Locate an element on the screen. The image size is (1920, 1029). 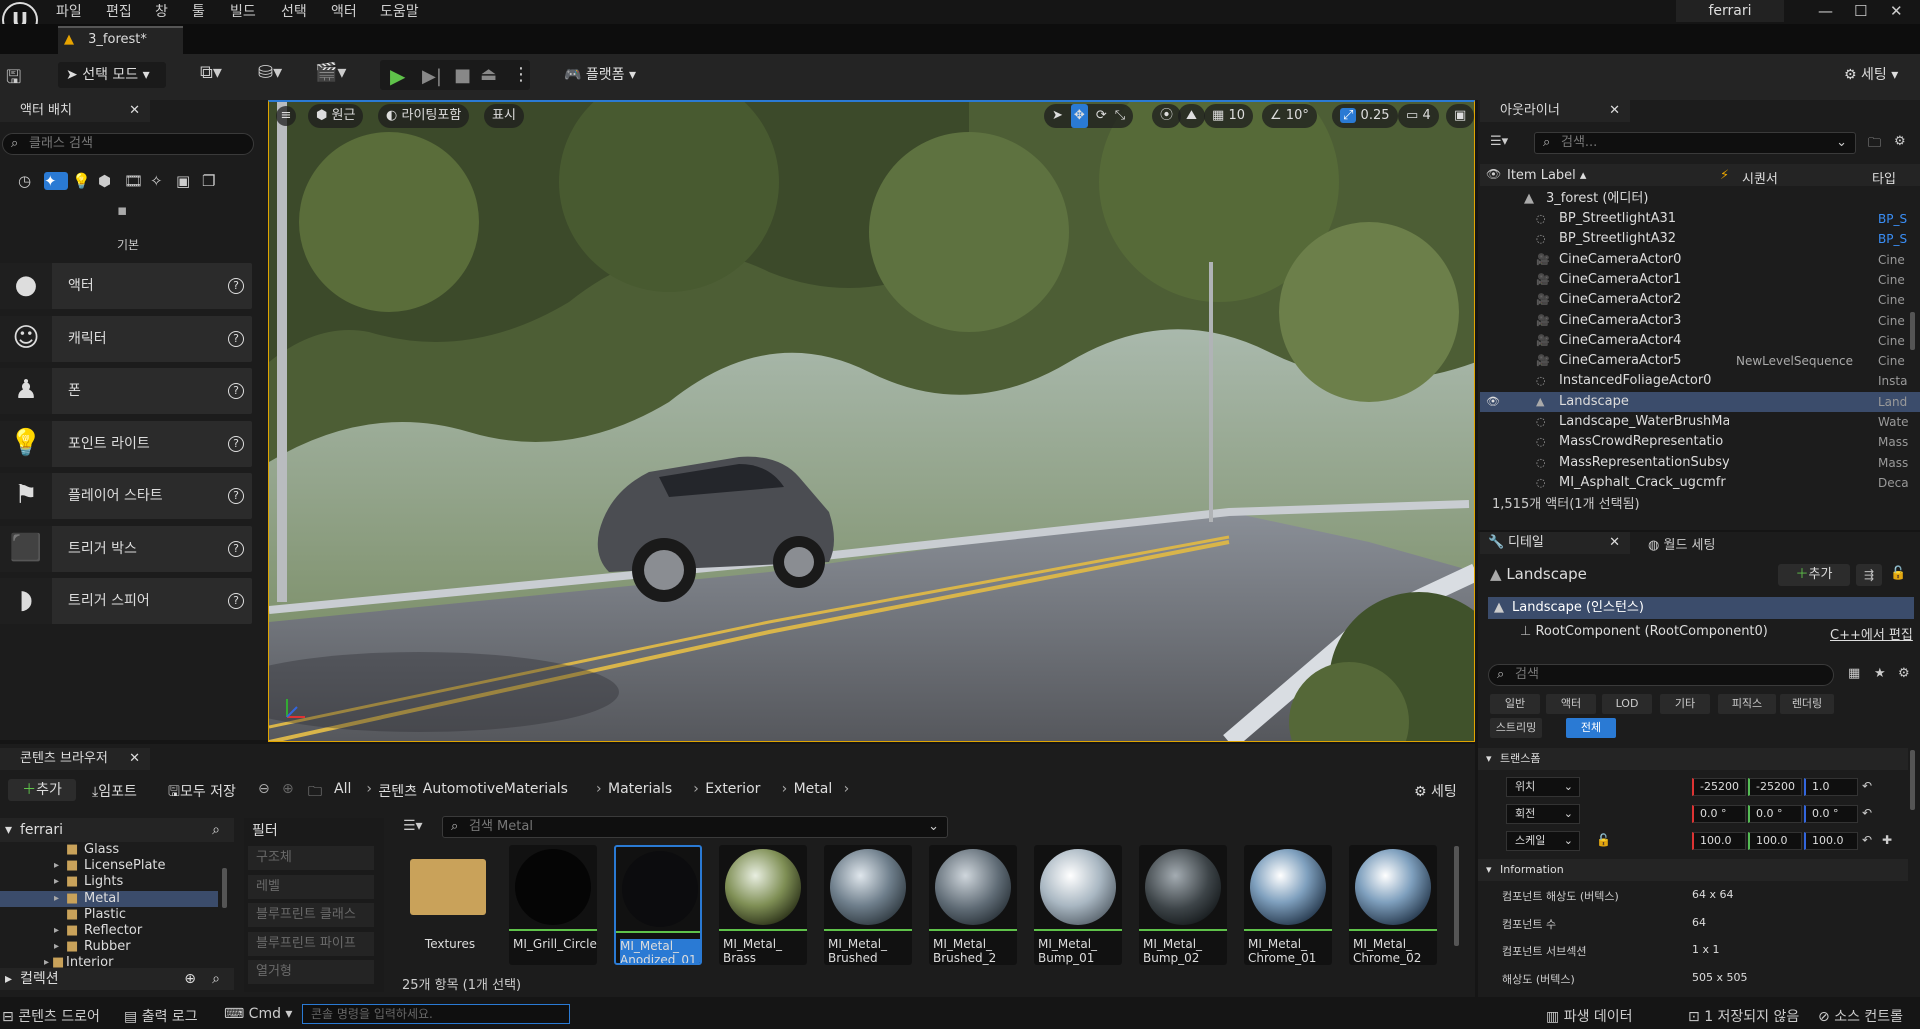
folder-tree-item: ▸ ■ LicensePlate is located at coordinates (109, 866).